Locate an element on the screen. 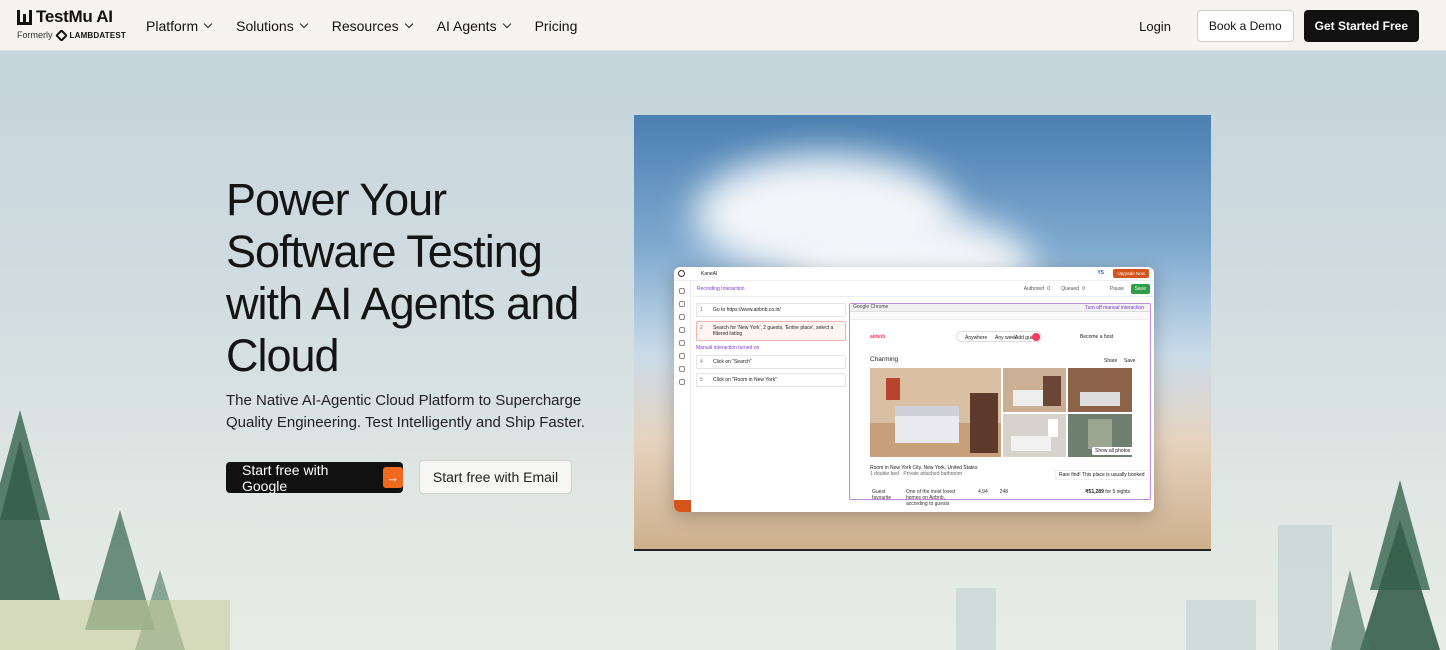 This screenshot has height=650, width=1446. app-name: KaneAI is located at coordinates (709, 273).